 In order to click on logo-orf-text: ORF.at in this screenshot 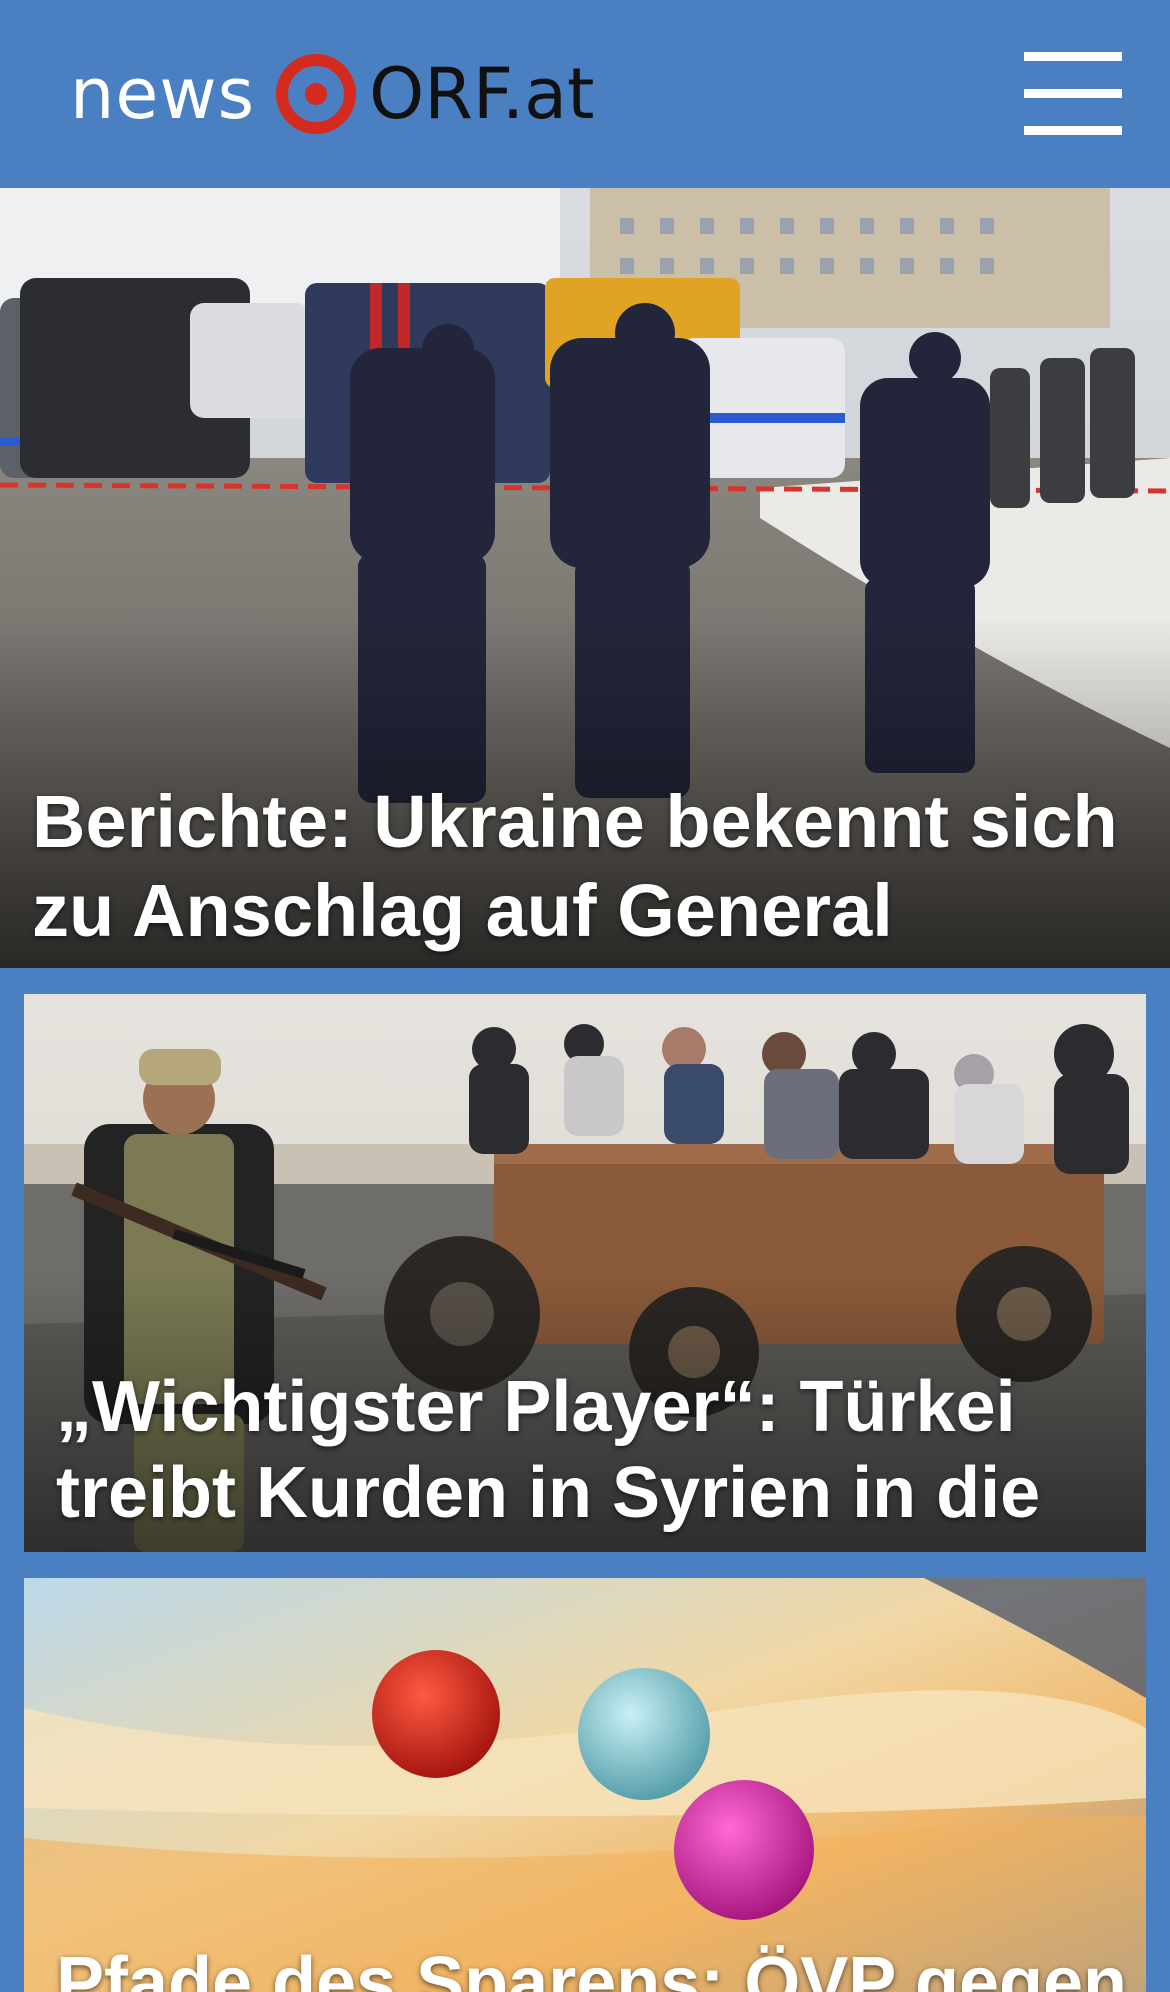, I will do `click(482, 94)`.